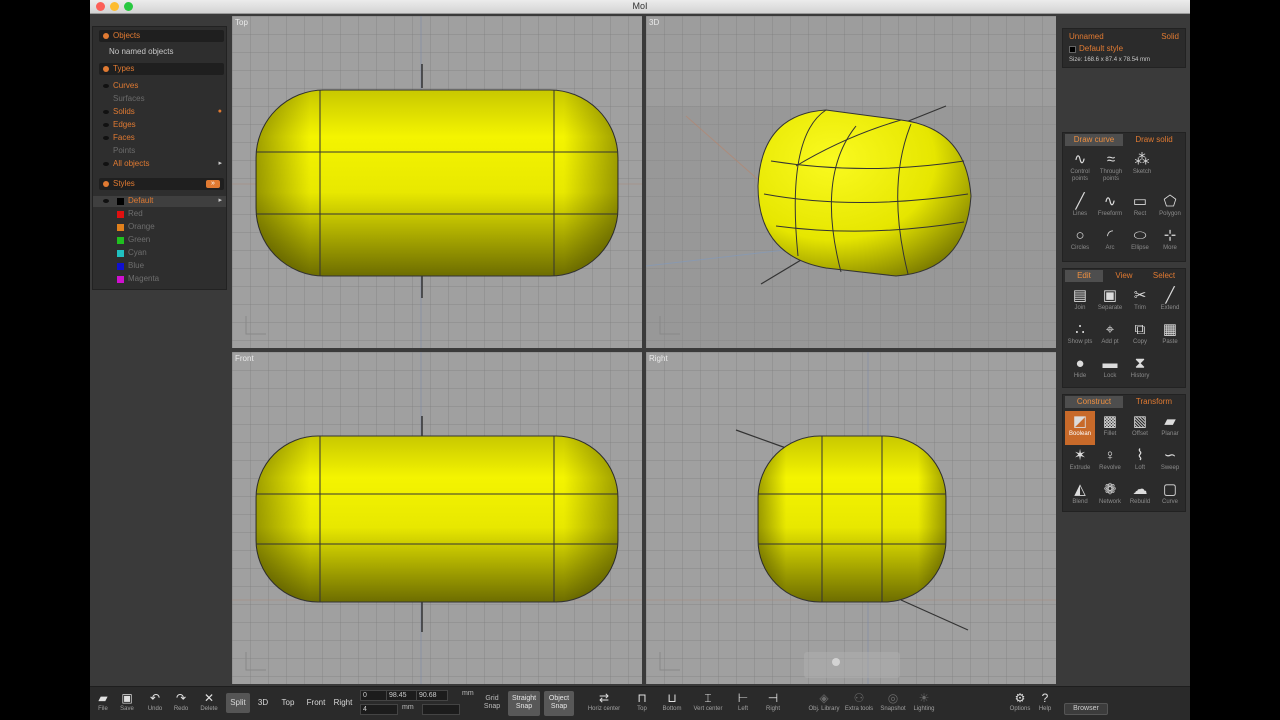 The width and height of the screenshot is (1280, 720). What do you see at coordinates (1140, 242) in the screenshot?
I see `ellipse-tool: ⬭ Ellipse` at bounding box center [1140, 242].